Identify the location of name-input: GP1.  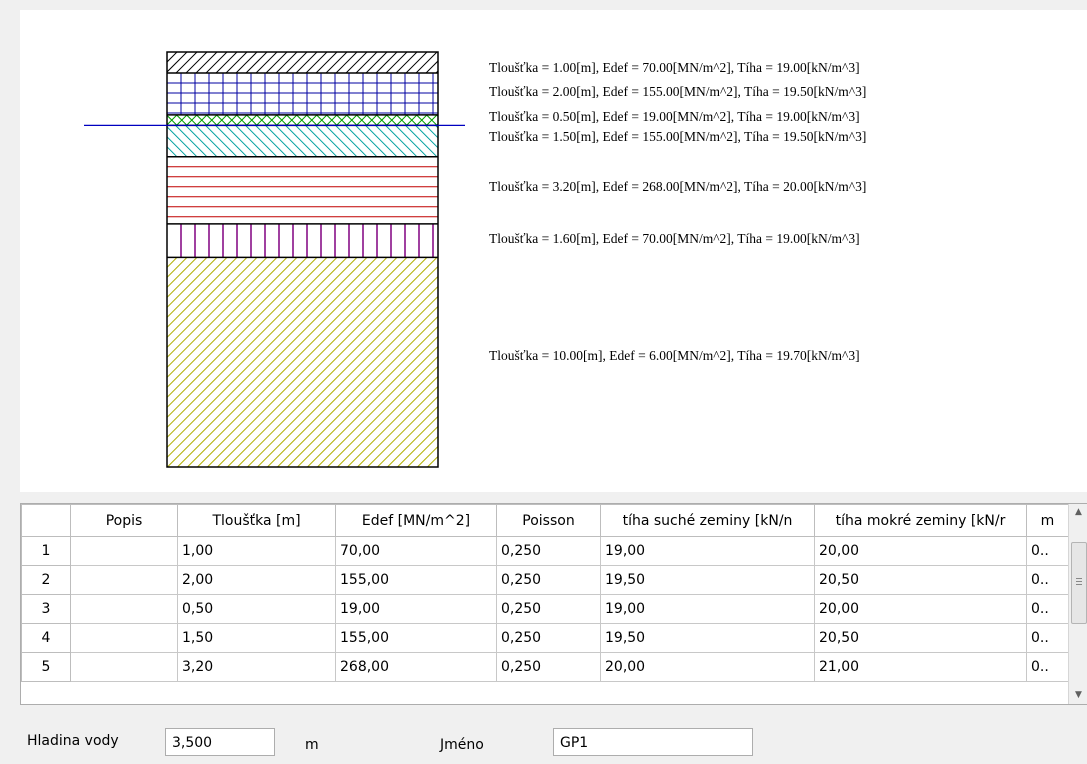
(653, 742).